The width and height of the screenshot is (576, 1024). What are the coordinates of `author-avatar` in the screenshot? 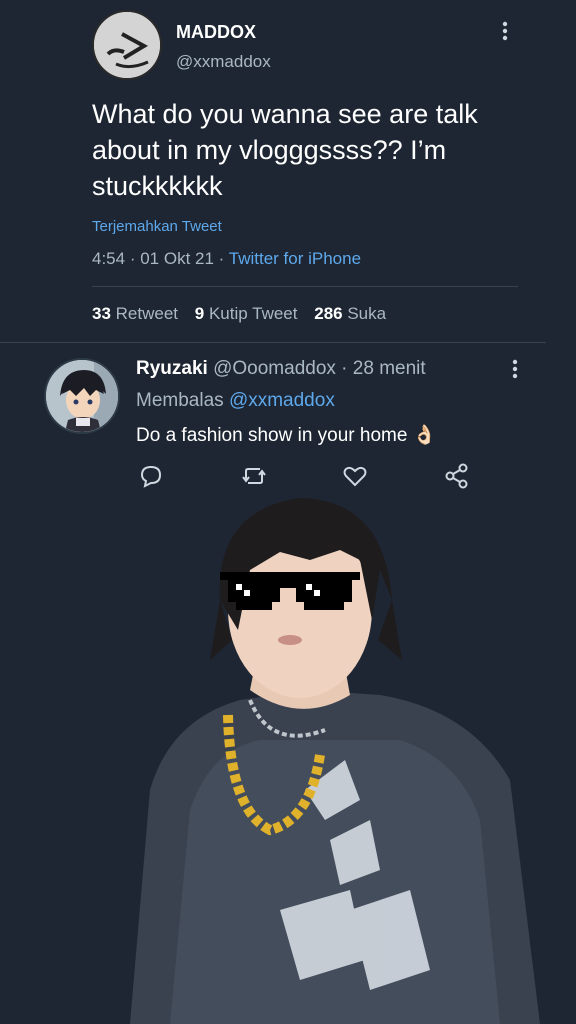 It's located at (127, 45).